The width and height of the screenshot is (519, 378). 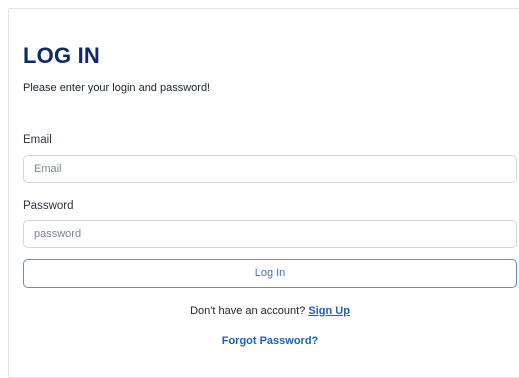 What do you see at coordinates (270, 234) in the screenshot?
I see `password-field` at bounding box center [270, 234].